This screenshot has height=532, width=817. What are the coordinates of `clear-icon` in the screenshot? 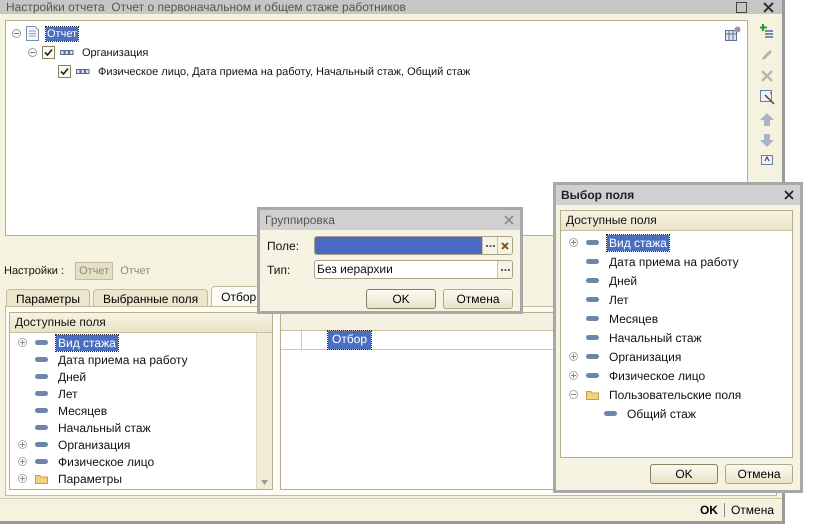 It's located at (505, 246).